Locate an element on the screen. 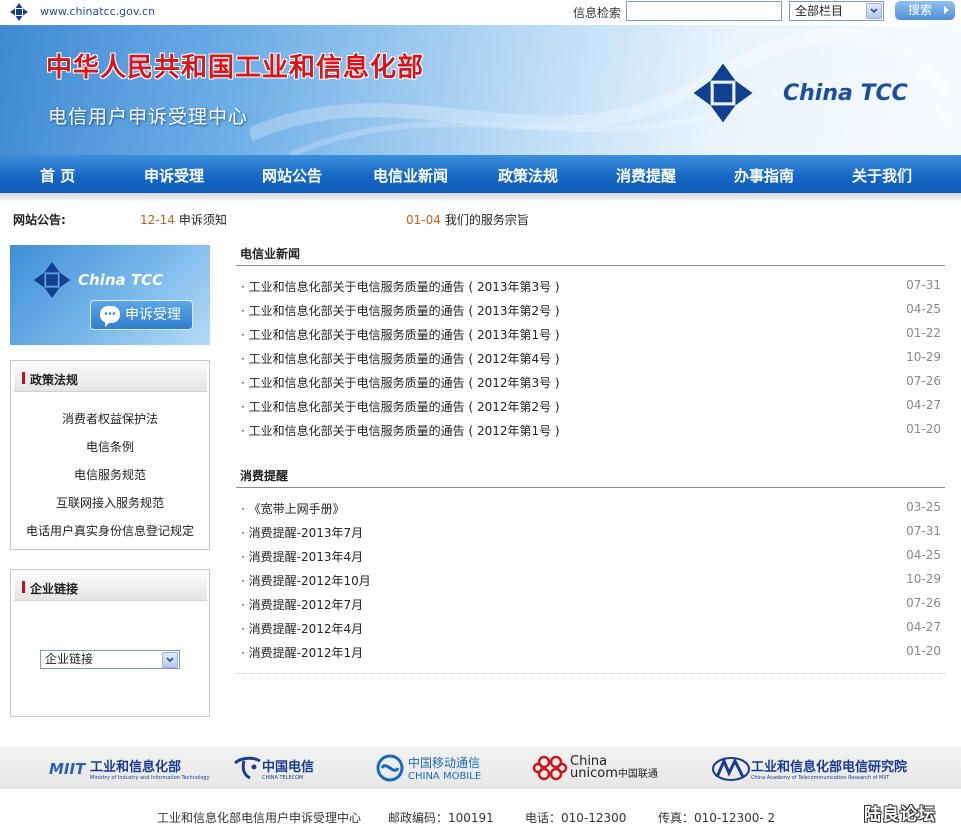 Image resolution: width=961 pixels, height=826 pixels. unicom-name: 中国联通 is located at coordinates (637, 774).